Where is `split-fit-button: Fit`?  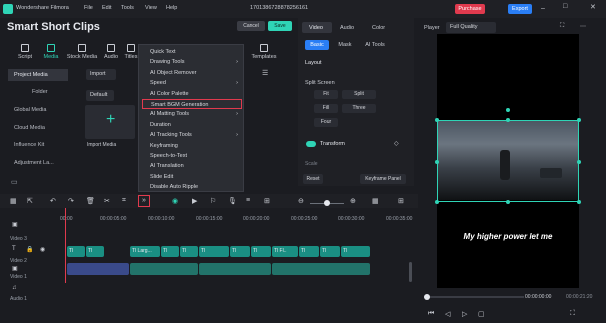 split-fit-button: Fit is located at coordinates (326, 94).